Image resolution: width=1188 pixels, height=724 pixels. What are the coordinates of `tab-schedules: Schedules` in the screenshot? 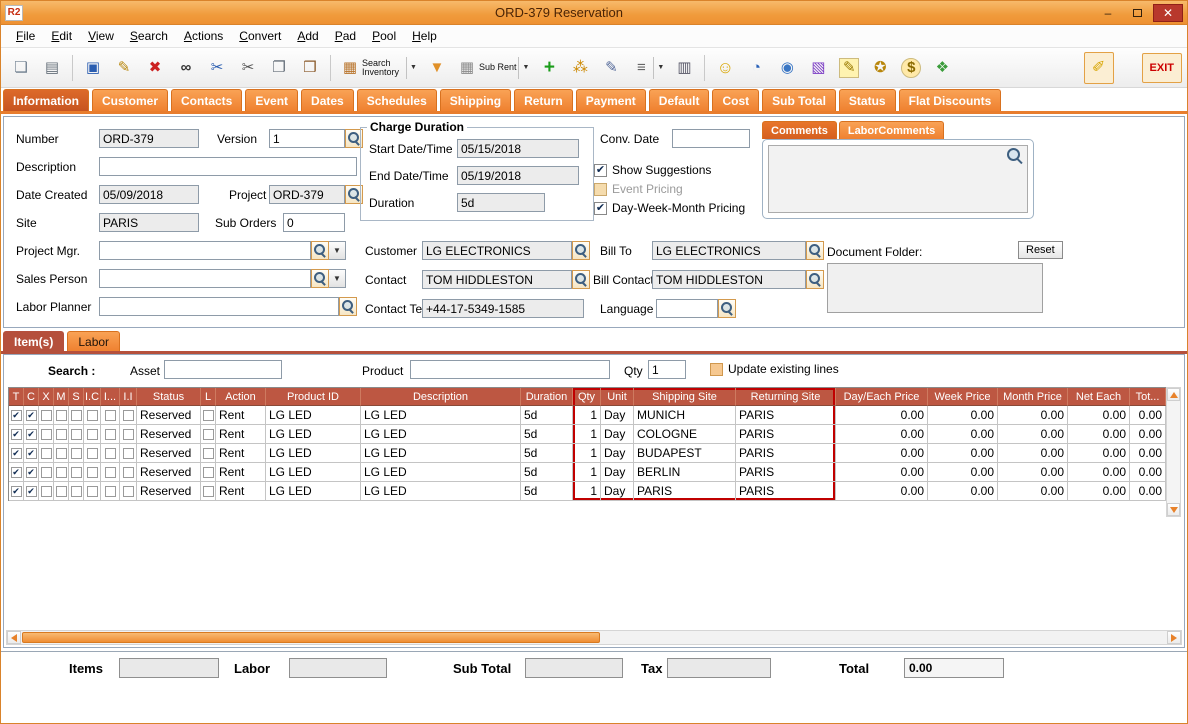 It's located at (396, 100).